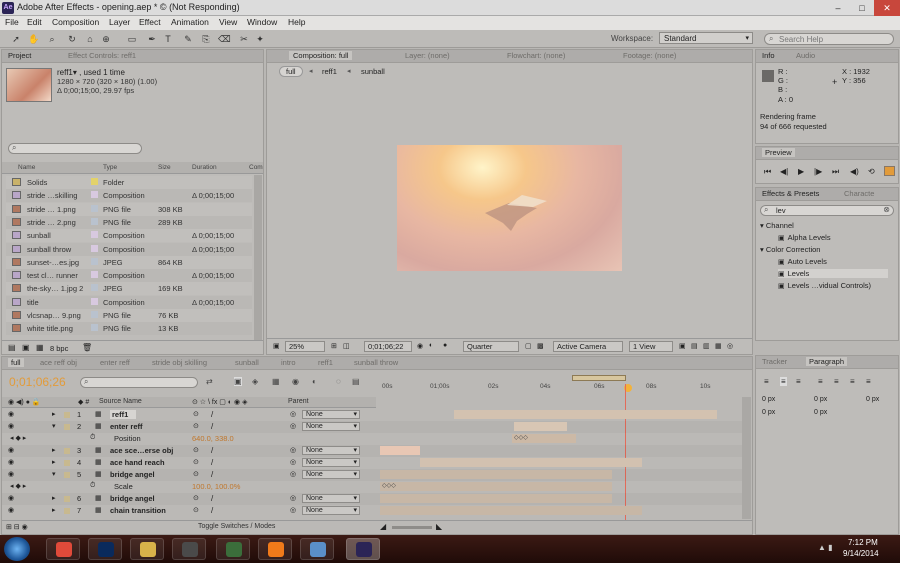 The image size is (900, 563). I want to click on fast-previews-icon: ▤, so click(694, 346).